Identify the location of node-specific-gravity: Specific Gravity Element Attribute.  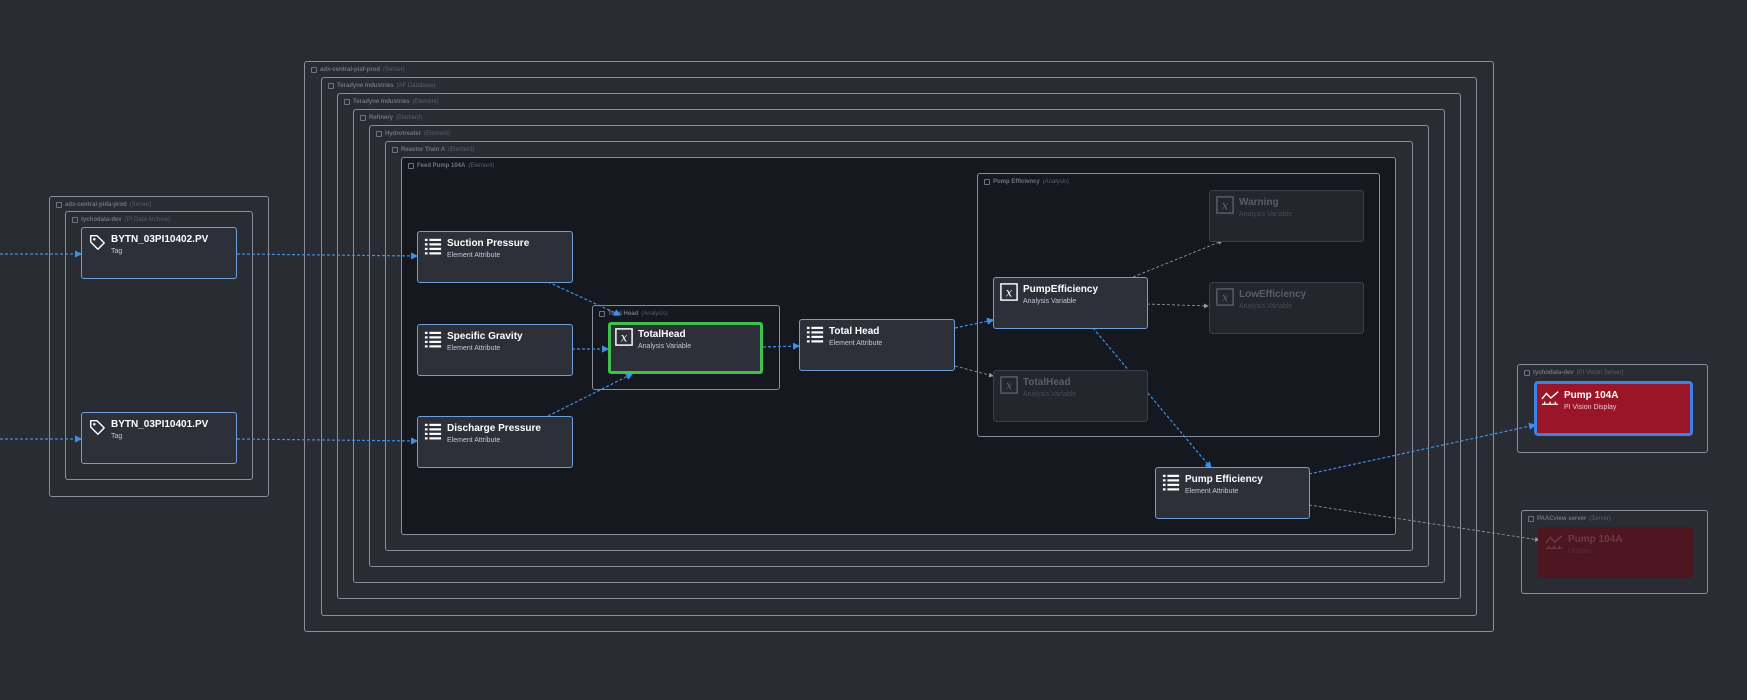
(495, 350).